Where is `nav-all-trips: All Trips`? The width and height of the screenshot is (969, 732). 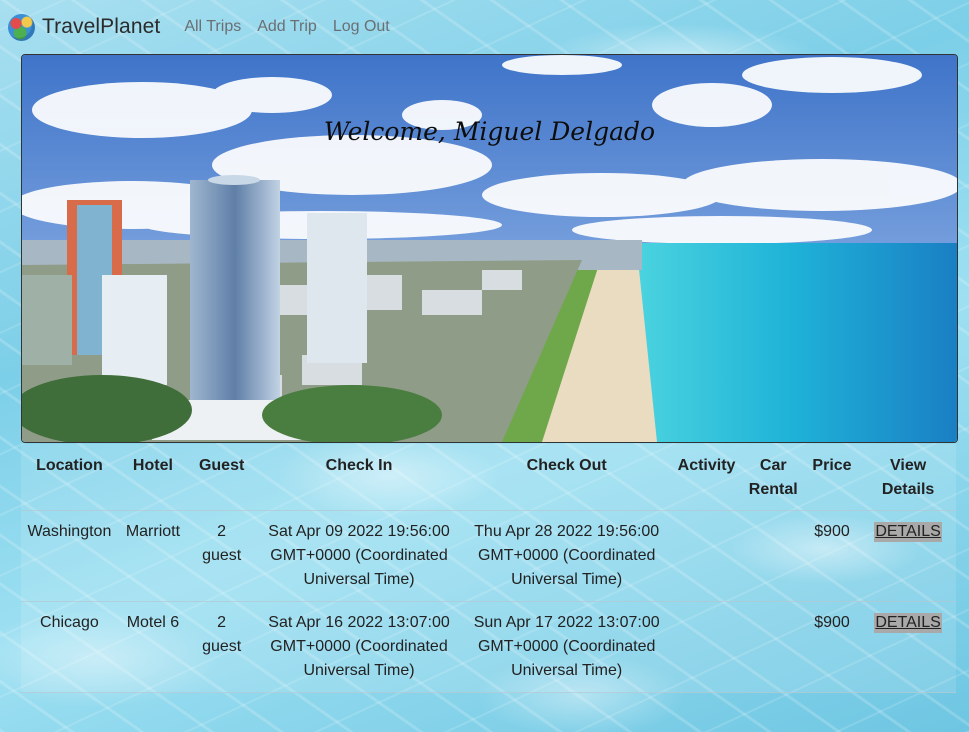 nav-all-trips: All Trips is located at coordinates (212, 27).